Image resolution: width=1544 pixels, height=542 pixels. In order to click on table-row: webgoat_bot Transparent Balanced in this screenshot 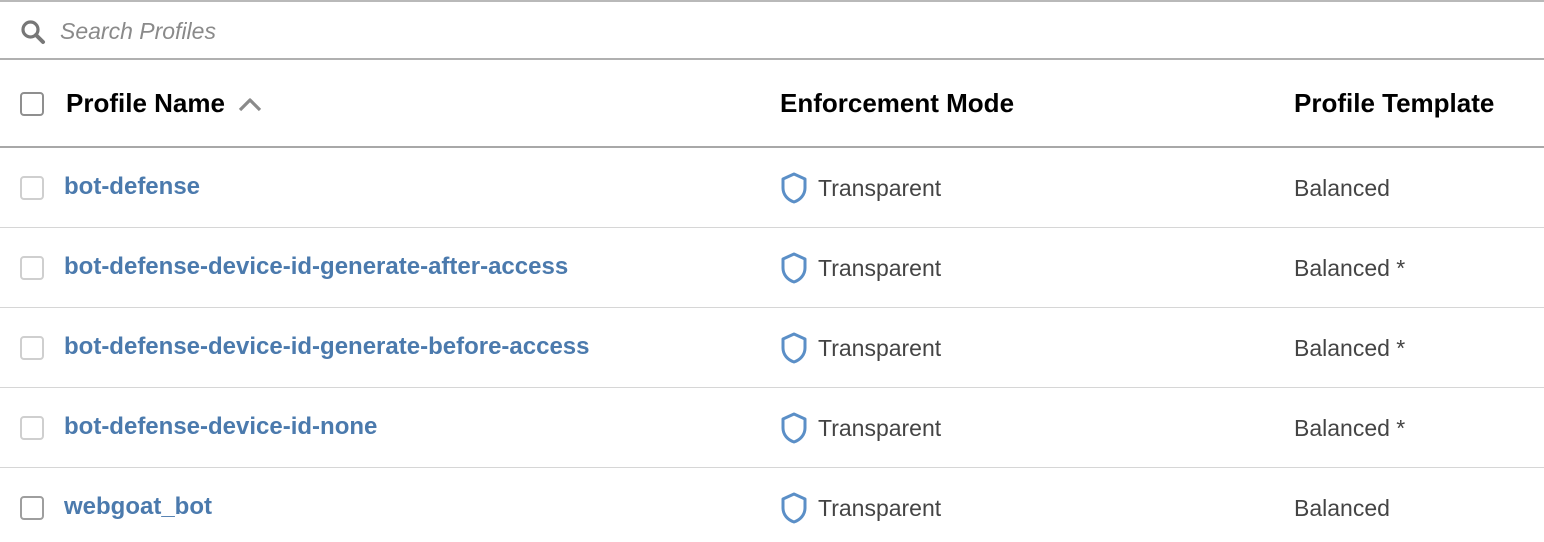, I will do `click(772, 505)`.